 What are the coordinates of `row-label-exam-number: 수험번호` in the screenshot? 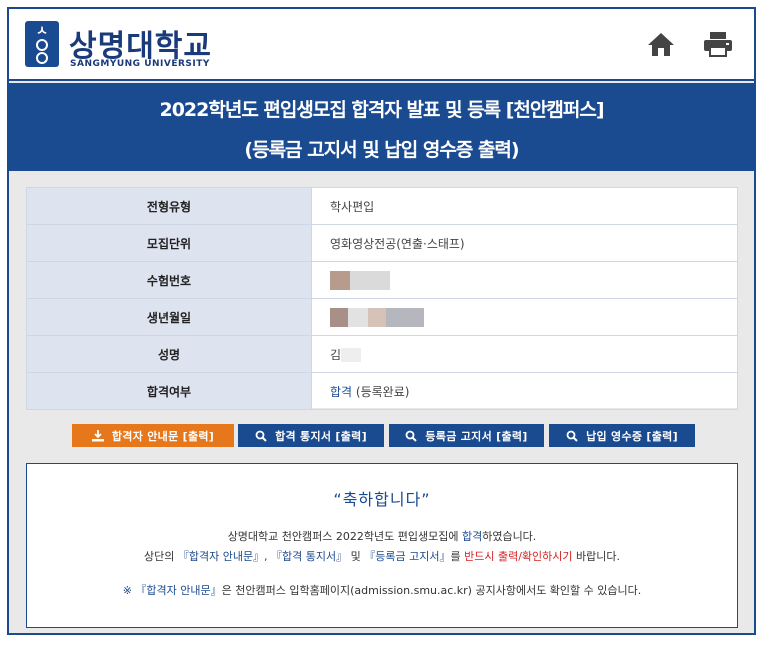 It's located at (169, 280).